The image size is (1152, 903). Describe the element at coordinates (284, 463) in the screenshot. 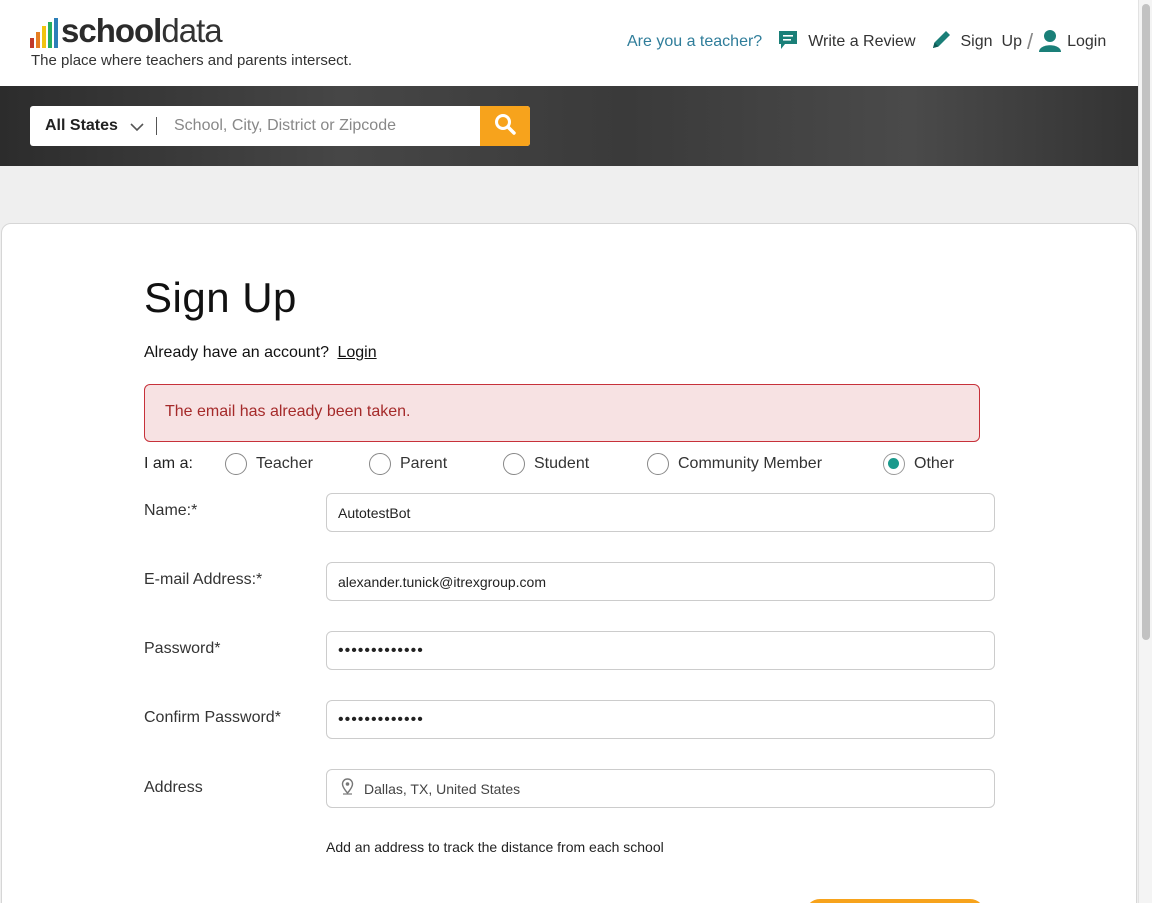

I see `radio-teacher-label: Teacher` at that location.